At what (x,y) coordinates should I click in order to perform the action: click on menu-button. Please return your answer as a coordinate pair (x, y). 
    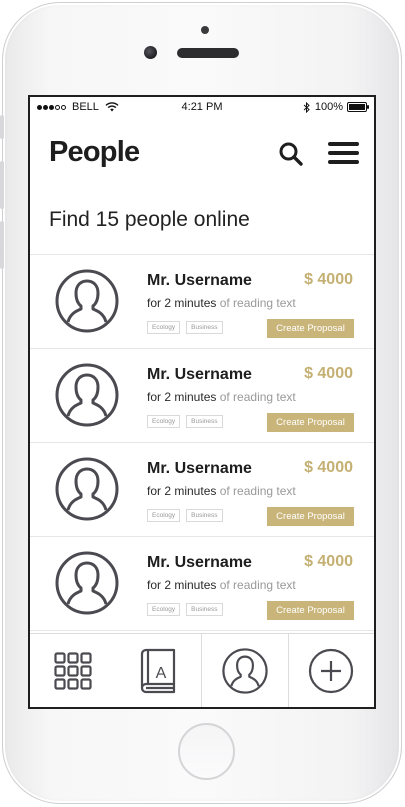
    Looking at the image, I should click on (344, 154).